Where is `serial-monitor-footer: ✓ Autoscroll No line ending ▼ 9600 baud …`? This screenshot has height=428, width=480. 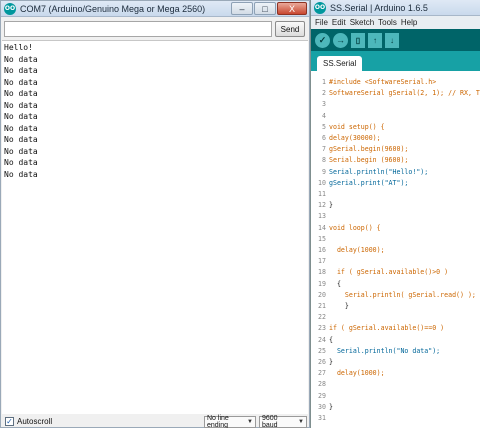
serial-monitor-footer: ✓ Autoscroll No line ending ▼ 9600 baud … is located at coordinates (155, 421).